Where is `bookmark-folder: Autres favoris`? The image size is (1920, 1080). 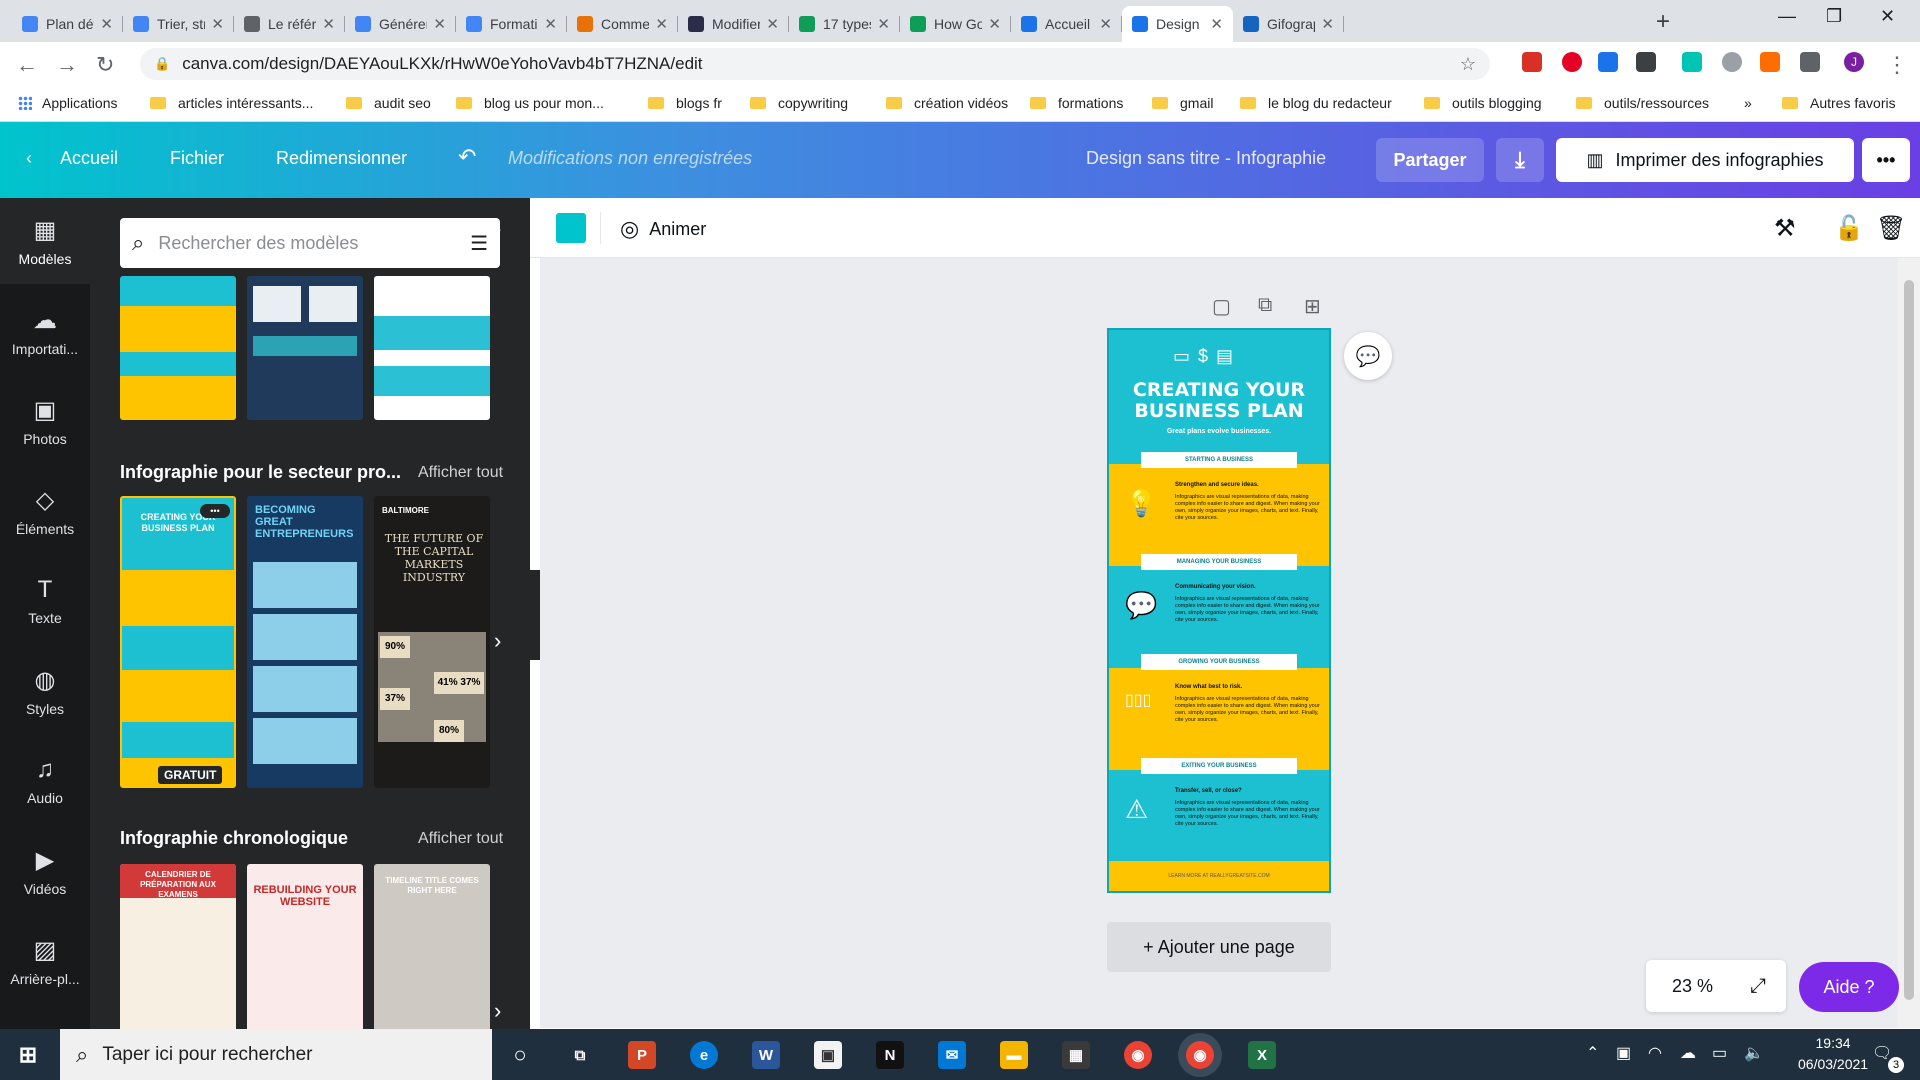 bookmark-folder: Autres favoris is located at coordinates (1839, 103).